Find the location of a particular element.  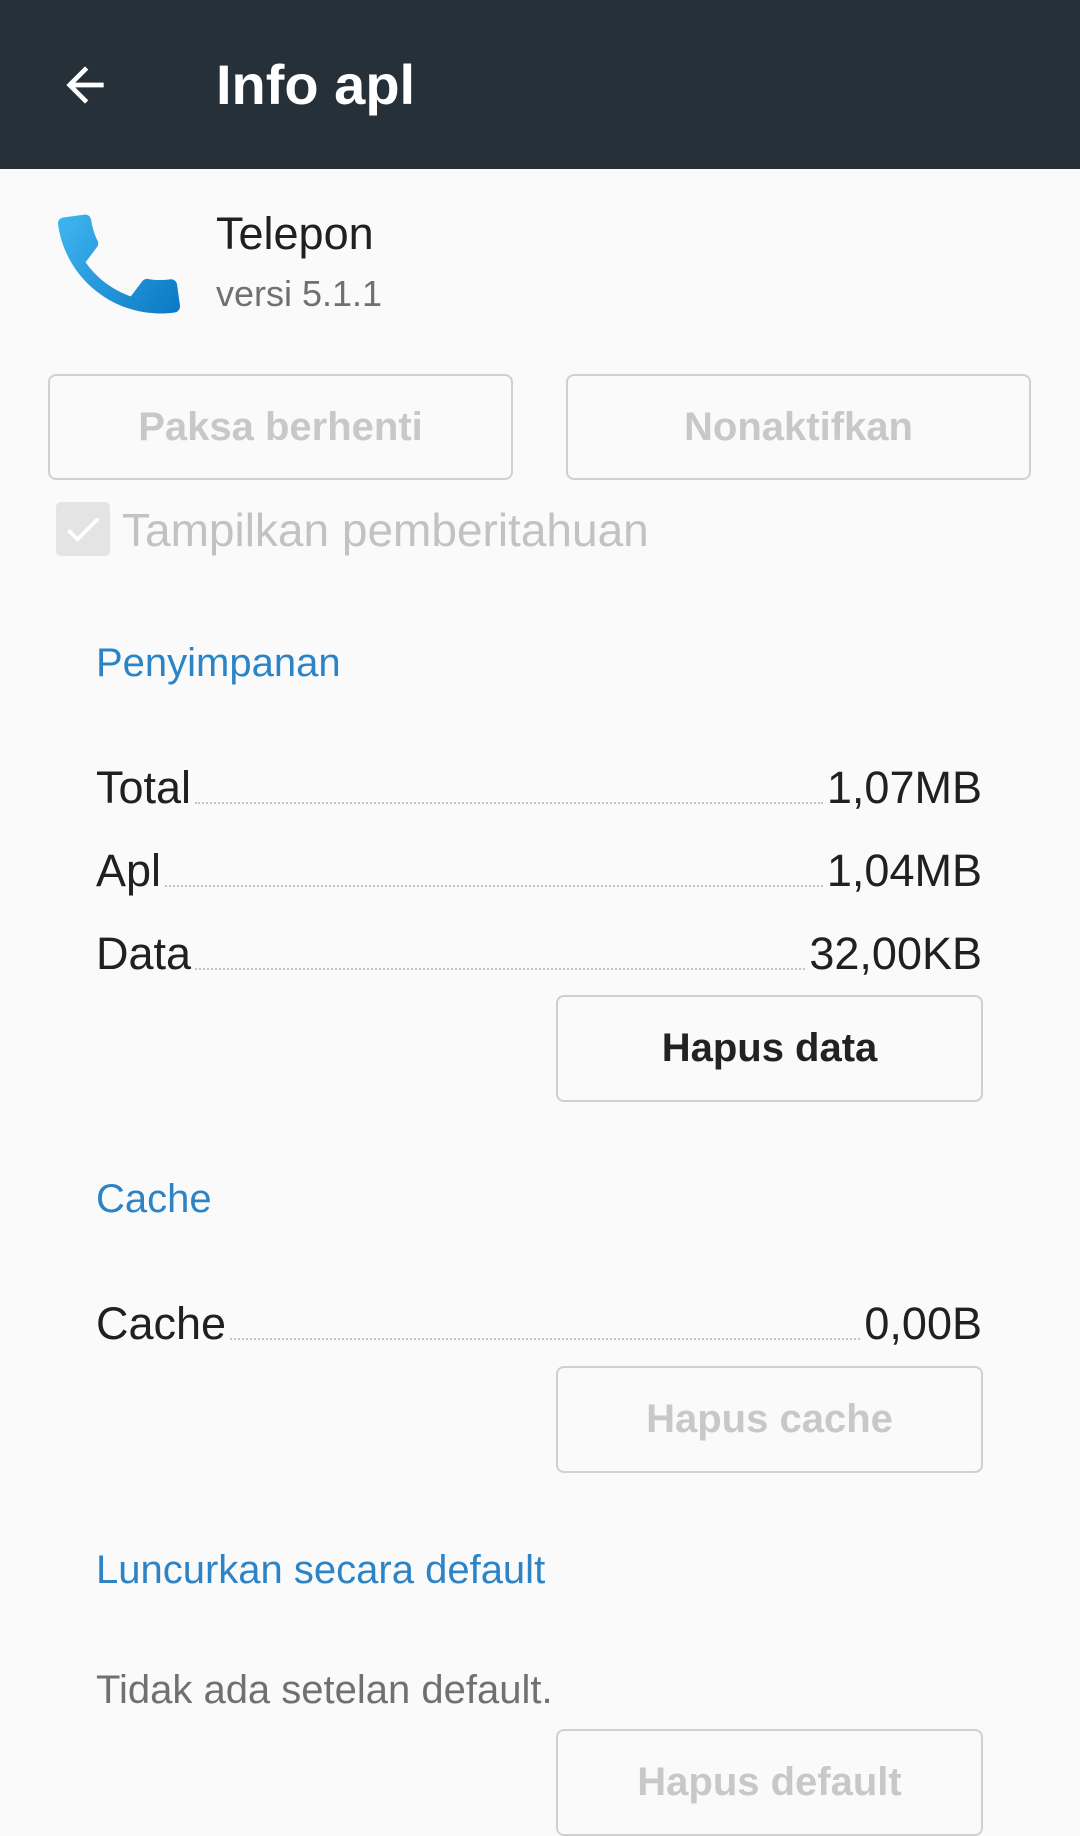

row-value: 0,00B is located at coordinates (923, 1323).